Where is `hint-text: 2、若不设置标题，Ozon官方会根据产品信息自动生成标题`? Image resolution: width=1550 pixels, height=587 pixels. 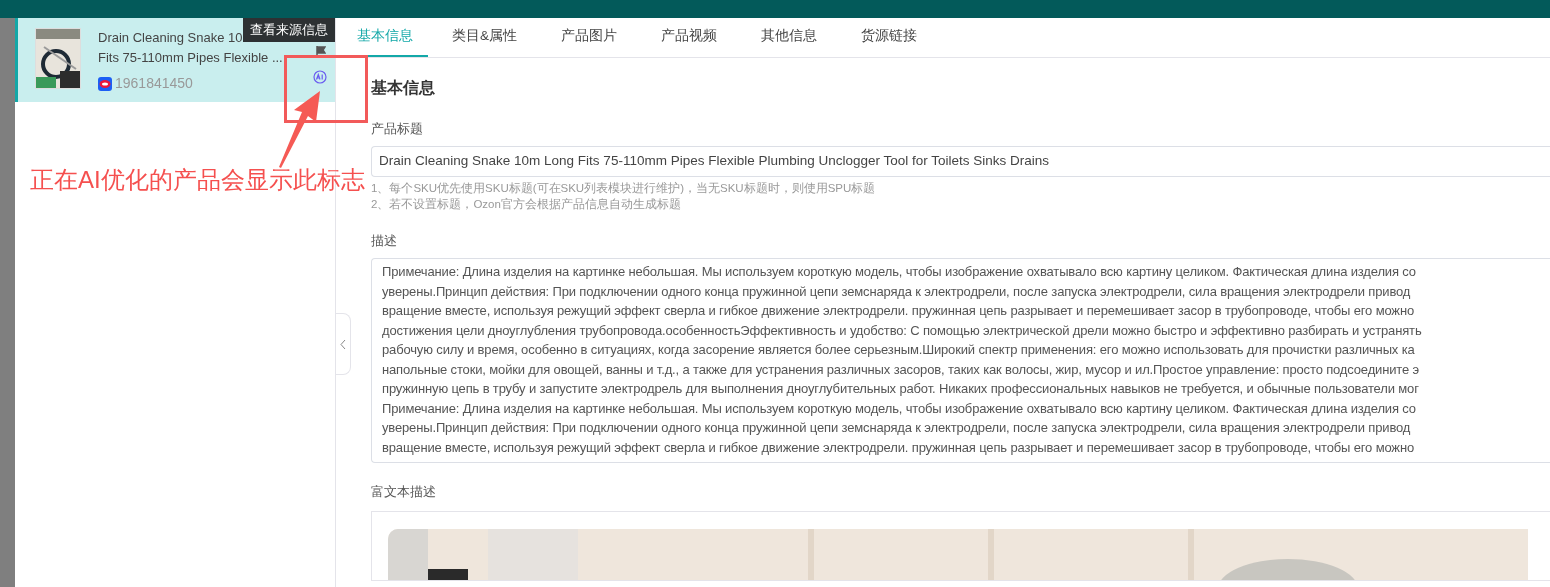
hint-text: 2、若不设置标题，Ozon官方会根据产品信息自动生成标题 is located at coordinates (526, 204).